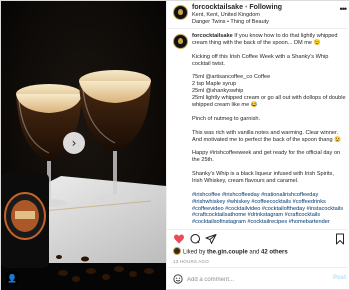 This screenshot has height=290, width=350. Describe the element at coordinates (218, 91) in the screenshot. I see `ingredient-line: 25ml @shankyswhip` at that location.